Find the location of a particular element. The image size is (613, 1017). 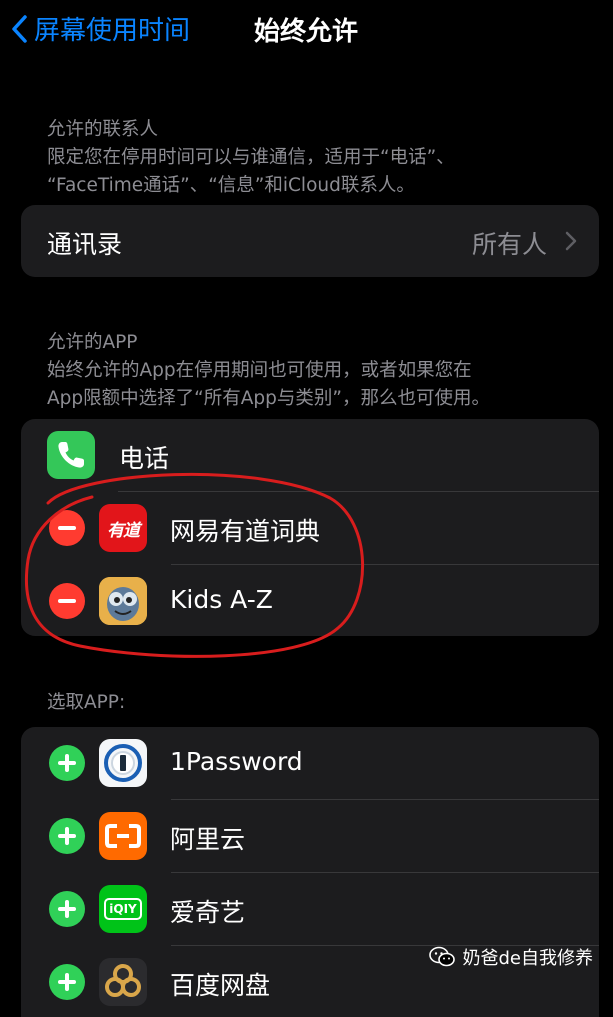

watermark: 奶爸de自我修养 is located at coordinates (511, 957).